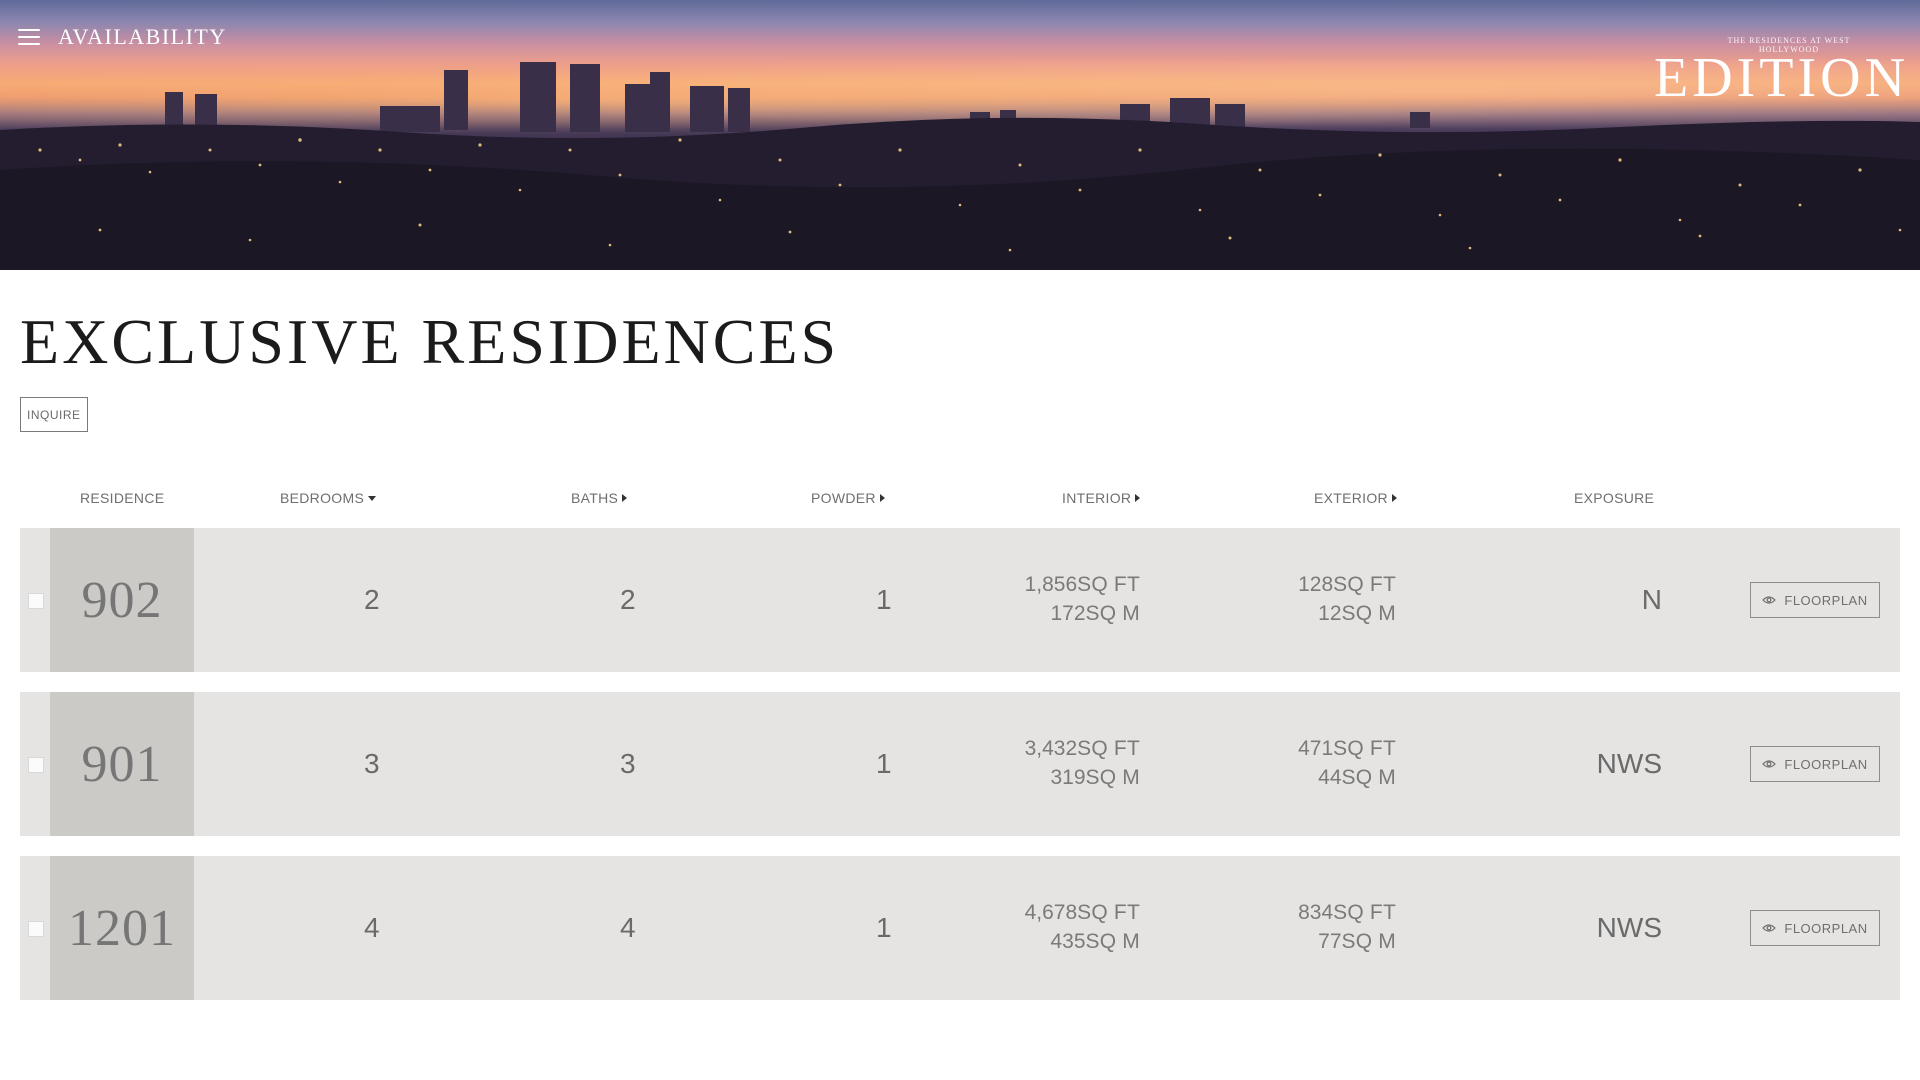  Describe the element at coordinates (599, 498) in the screenshot. I see `column-header-baths: BATHS` at that location.